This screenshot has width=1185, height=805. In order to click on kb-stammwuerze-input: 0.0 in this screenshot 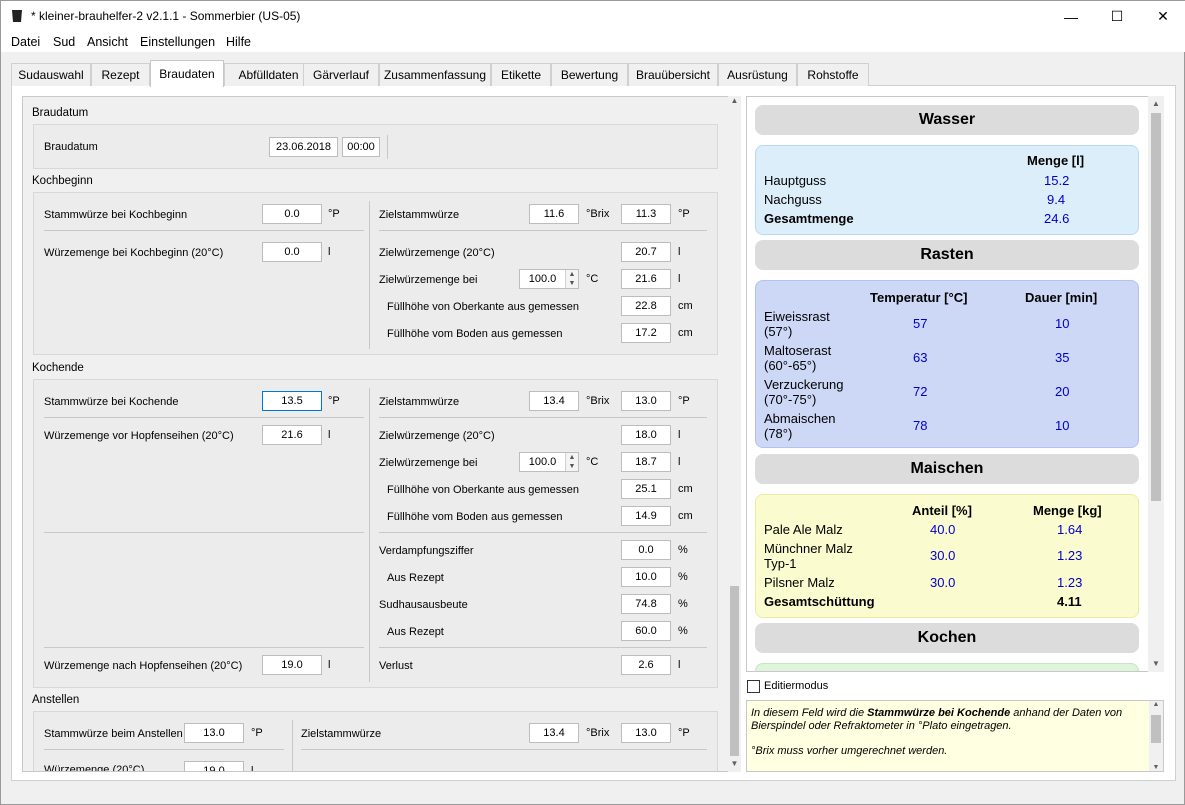, I will do `click(292, 214)`.